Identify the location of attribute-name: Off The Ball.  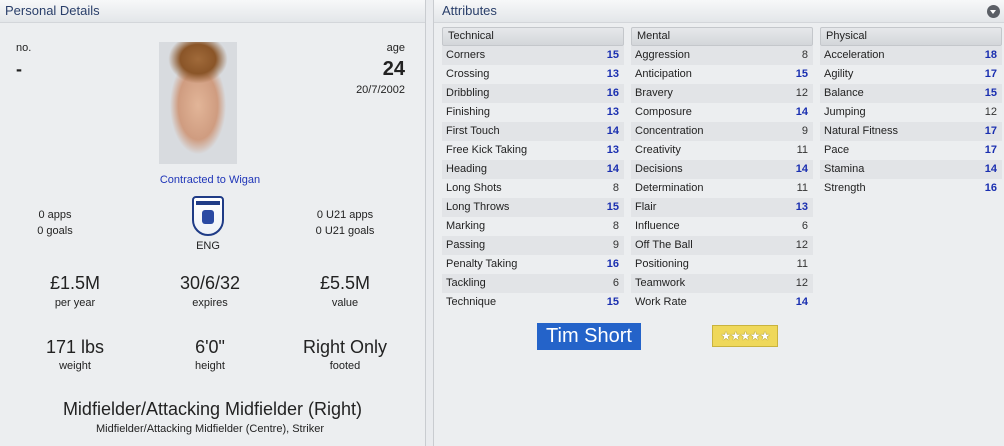
(664, 245).